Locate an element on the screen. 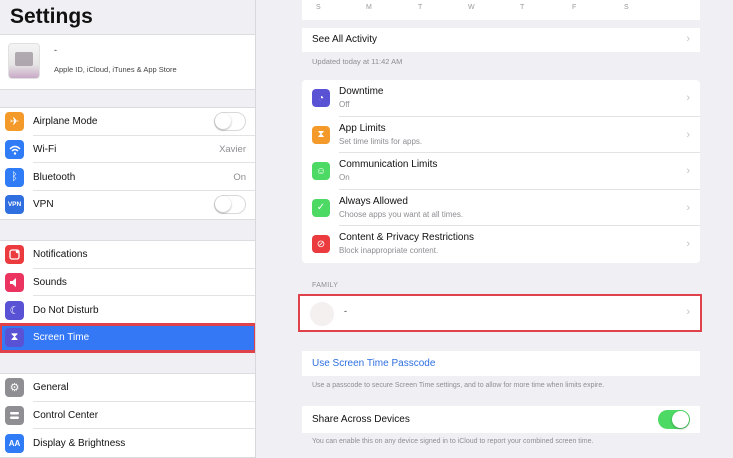  sidebar-item-do-not-disturb: ☾ Do Not Disturb is located at coordinates (127, 310).